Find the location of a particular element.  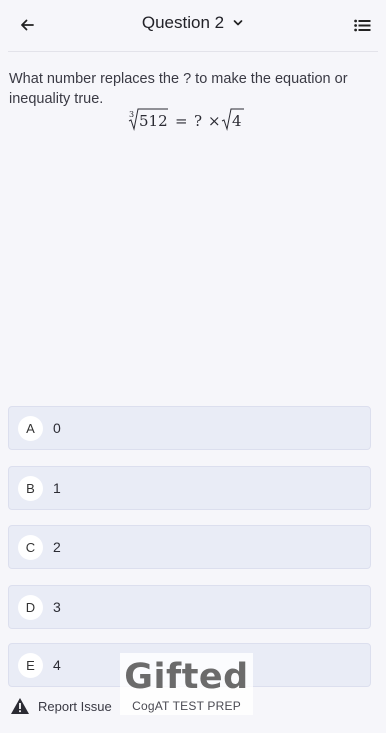

list-icon is located at coordinates (361, 25).